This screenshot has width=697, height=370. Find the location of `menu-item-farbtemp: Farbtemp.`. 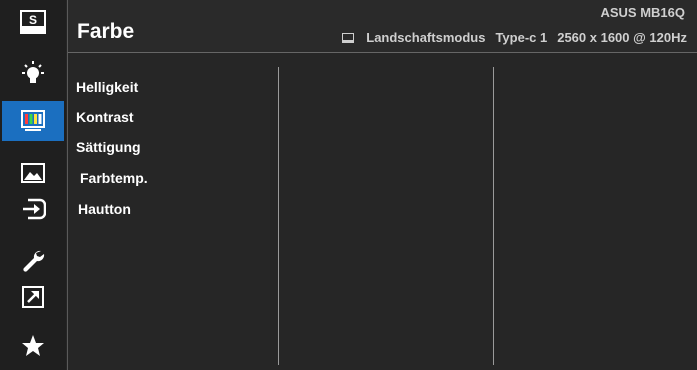

menu-item-farbtemp: Farbtemp. is located at coordinates (114, 178).